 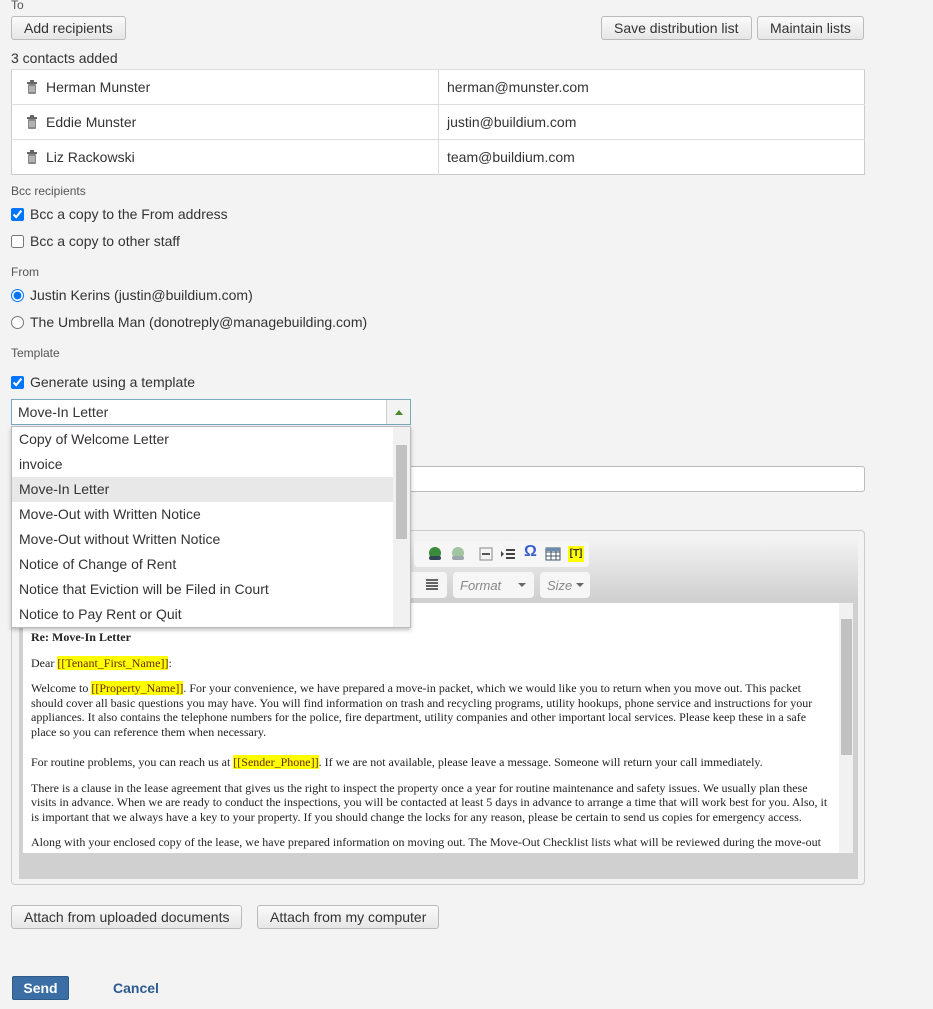 What do you see at coordinates (203, 539) in the screenshot?
I see `template-option: Move-Out without Written Notice` at bounding box center [203, 539].